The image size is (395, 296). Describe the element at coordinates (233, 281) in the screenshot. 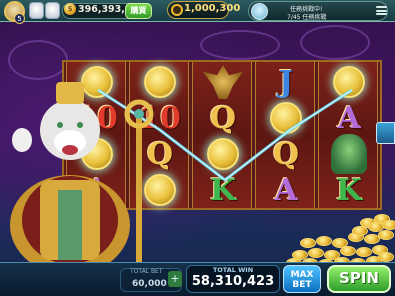

I see `total-win-amount: 58,310,423` at that location.